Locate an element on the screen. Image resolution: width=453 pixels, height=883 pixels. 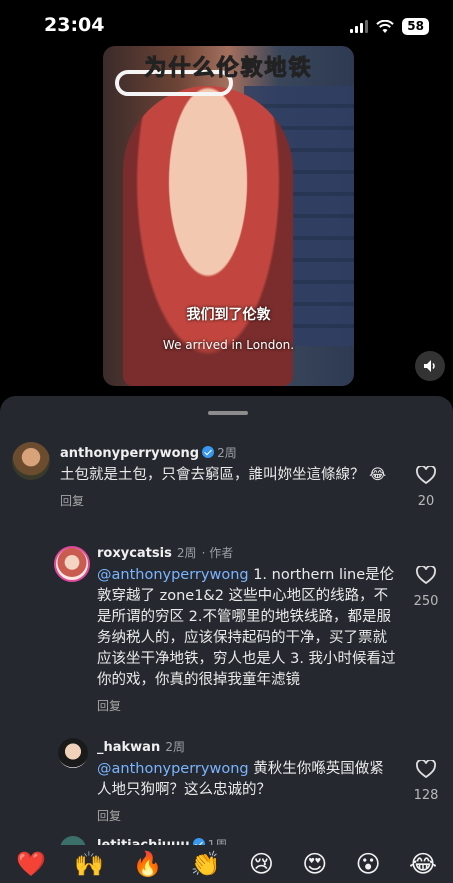
verified-badge-icon is located at coordinates (208, 452).